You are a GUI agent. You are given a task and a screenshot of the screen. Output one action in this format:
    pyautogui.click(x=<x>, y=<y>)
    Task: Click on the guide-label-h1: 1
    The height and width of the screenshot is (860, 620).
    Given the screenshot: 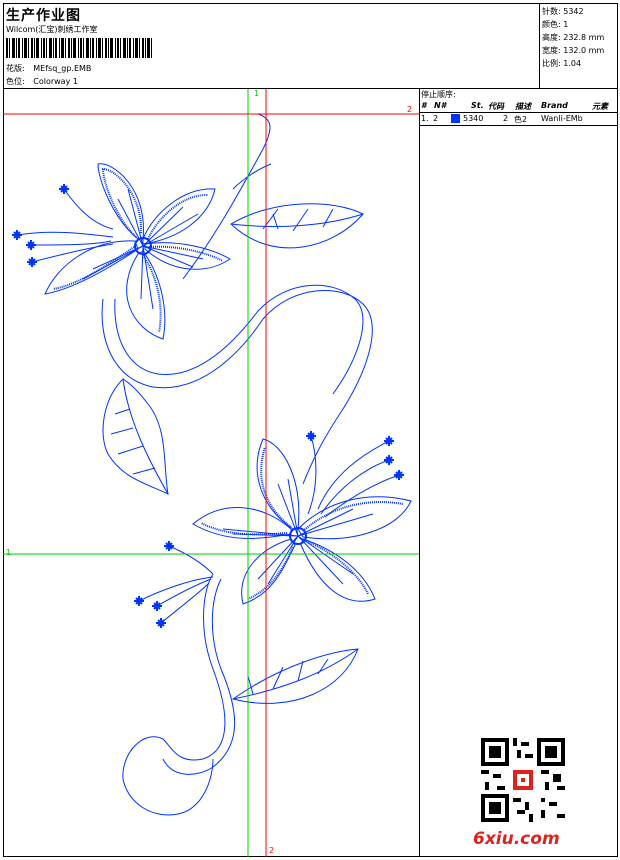 What is the action you would take?
    pyautogui.click(x=9, y=552)
    